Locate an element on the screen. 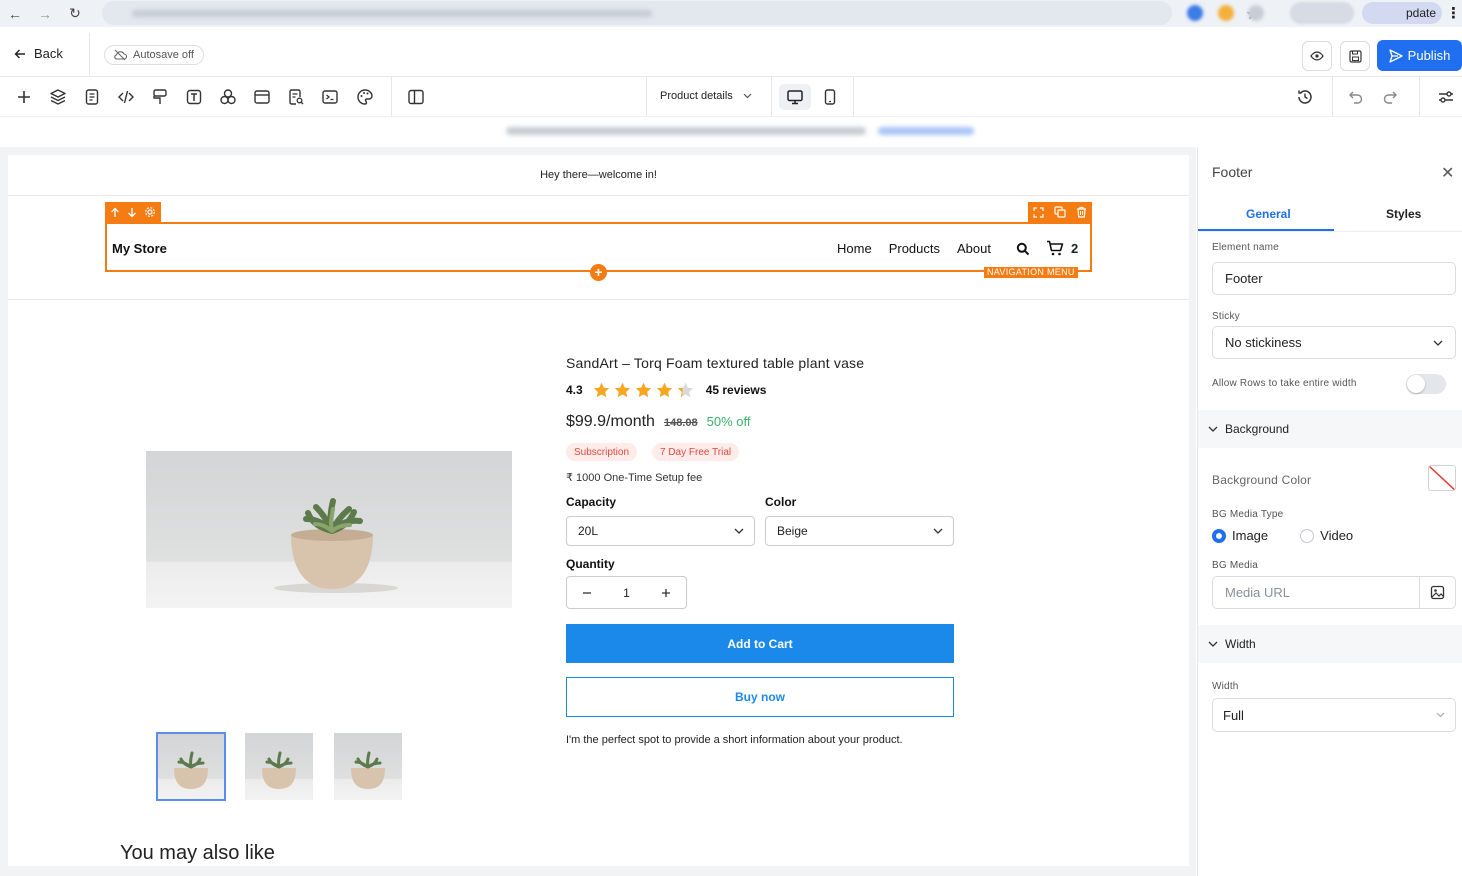 Image resolution: width=1462 pixels, height=876 pixels. media-url-input: Media URL is located at coordinates (1334, 592).